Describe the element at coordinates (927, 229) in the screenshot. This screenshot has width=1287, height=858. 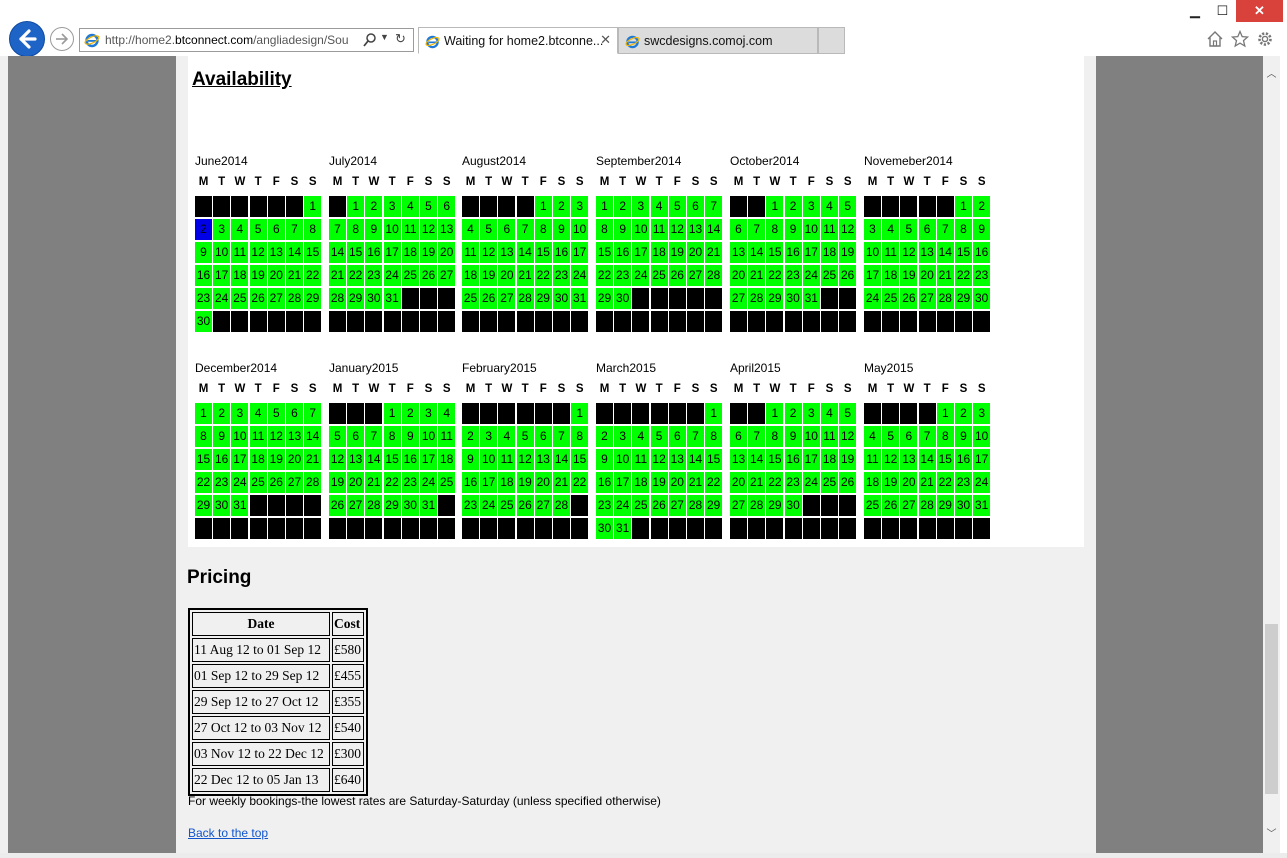
I see `calendar-day: 6` at that location.